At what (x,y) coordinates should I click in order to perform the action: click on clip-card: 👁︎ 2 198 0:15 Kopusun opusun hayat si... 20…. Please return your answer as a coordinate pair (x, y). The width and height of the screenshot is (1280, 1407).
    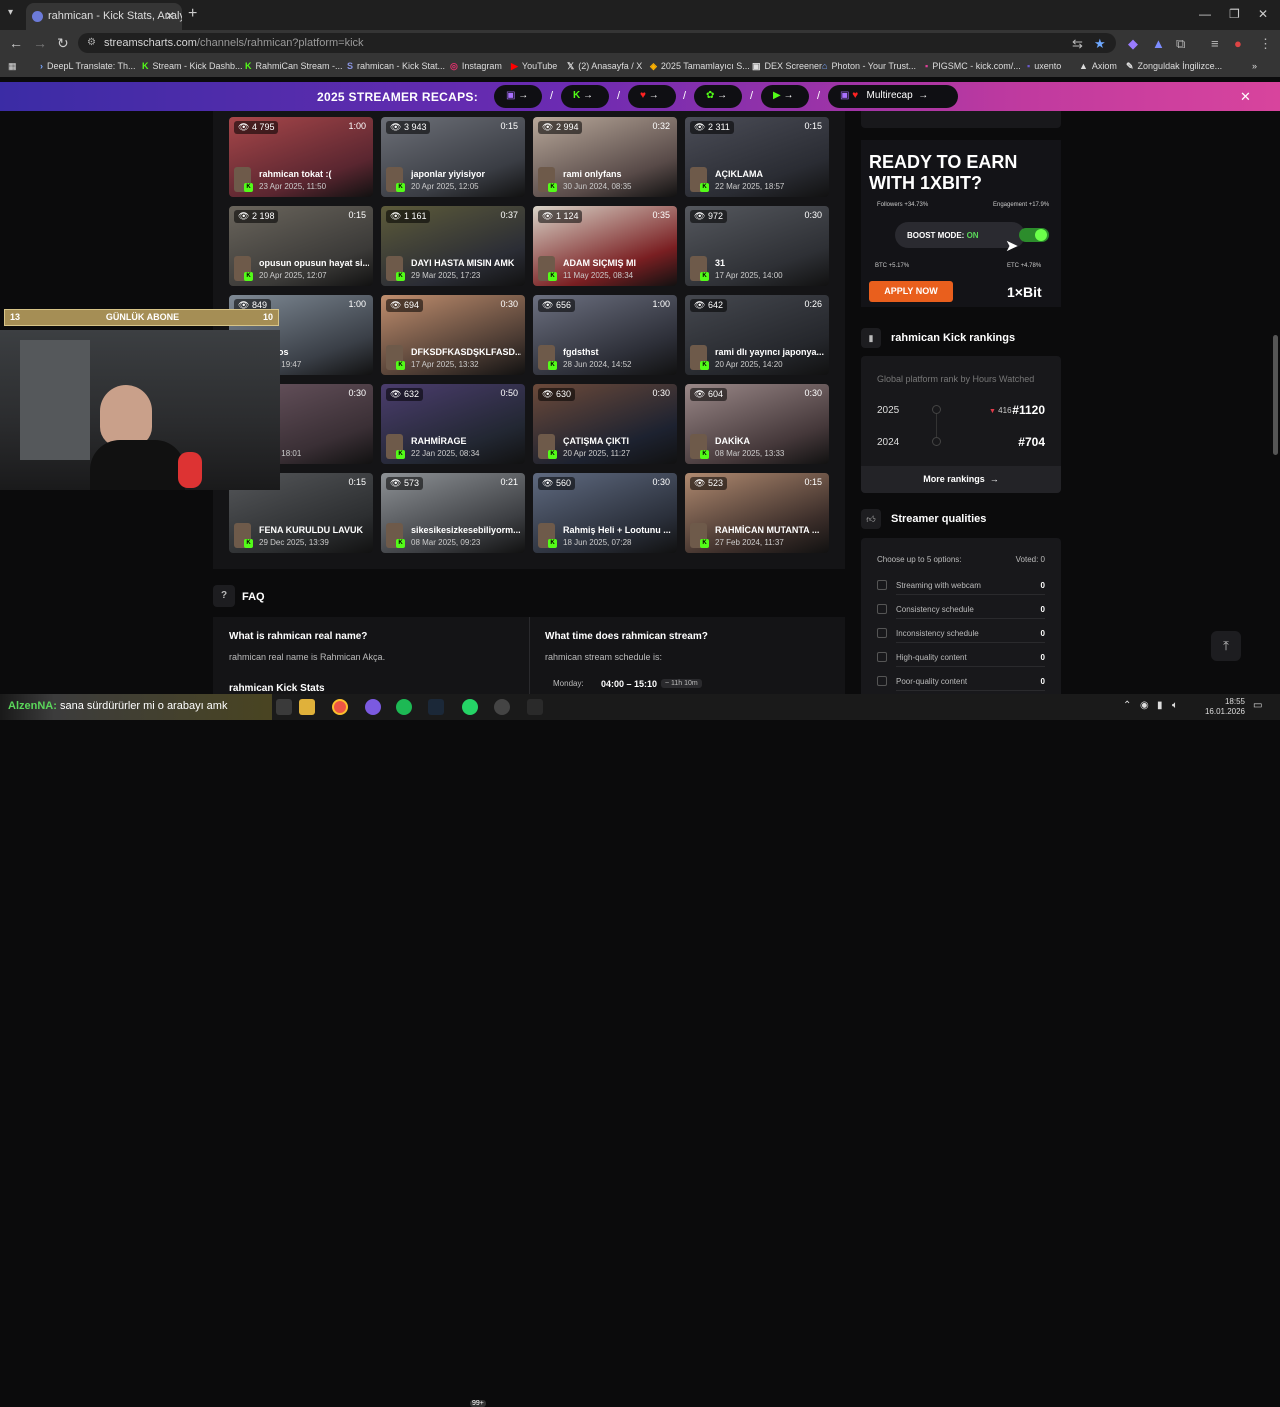
    Looking at the image, I should click on (301, 246).